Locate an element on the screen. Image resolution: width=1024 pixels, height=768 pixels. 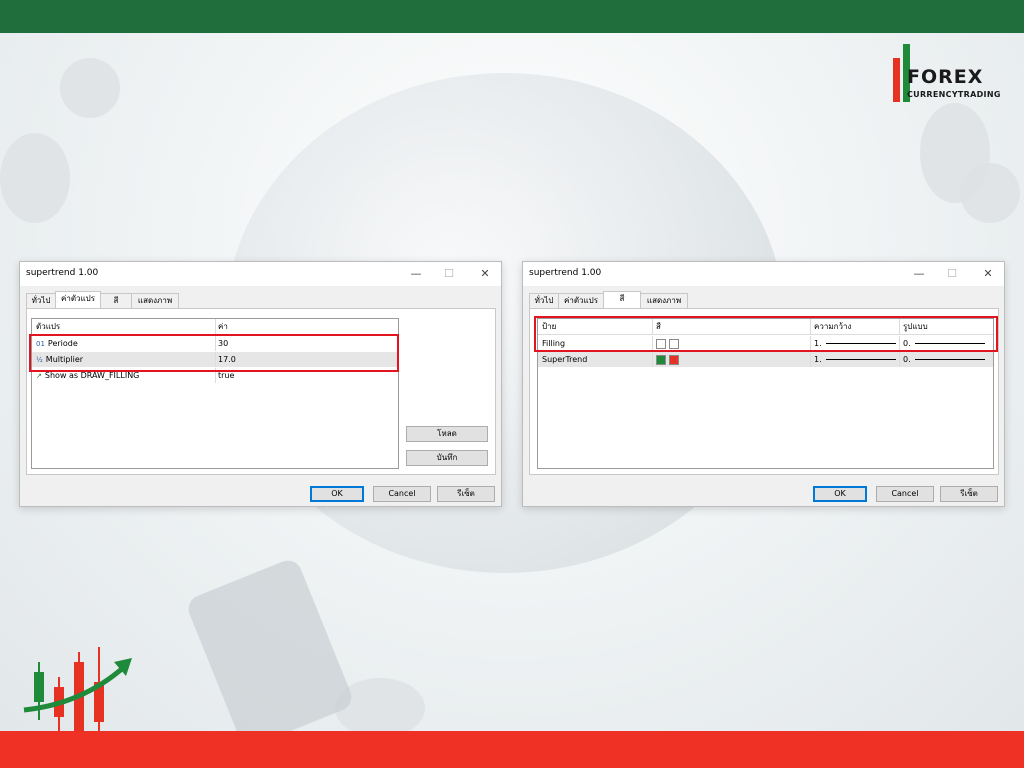
column-header-variable: ตัวแปร is located at coordinates (48, 326).